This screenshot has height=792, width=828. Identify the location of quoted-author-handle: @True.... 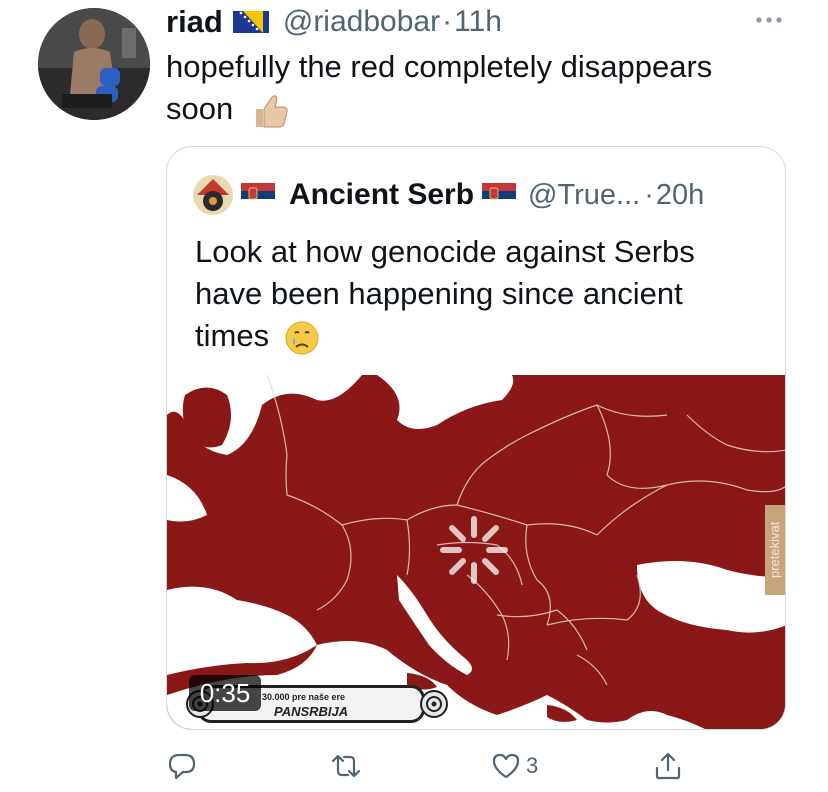
(584, 195).